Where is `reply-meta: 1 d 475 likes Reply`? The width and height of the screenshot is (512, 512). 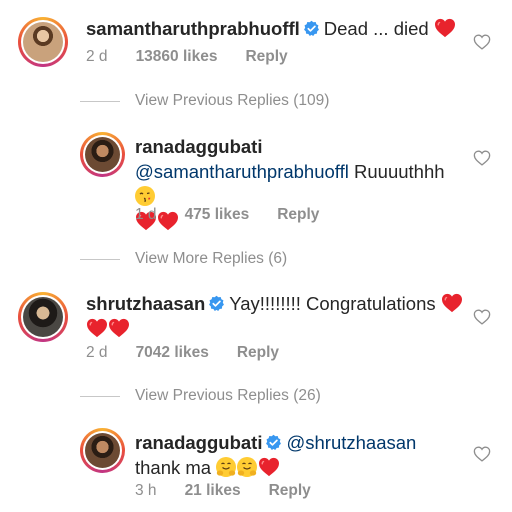 reply-meta: 1 d 475 likes Reply is located at coordinates (227, 215).